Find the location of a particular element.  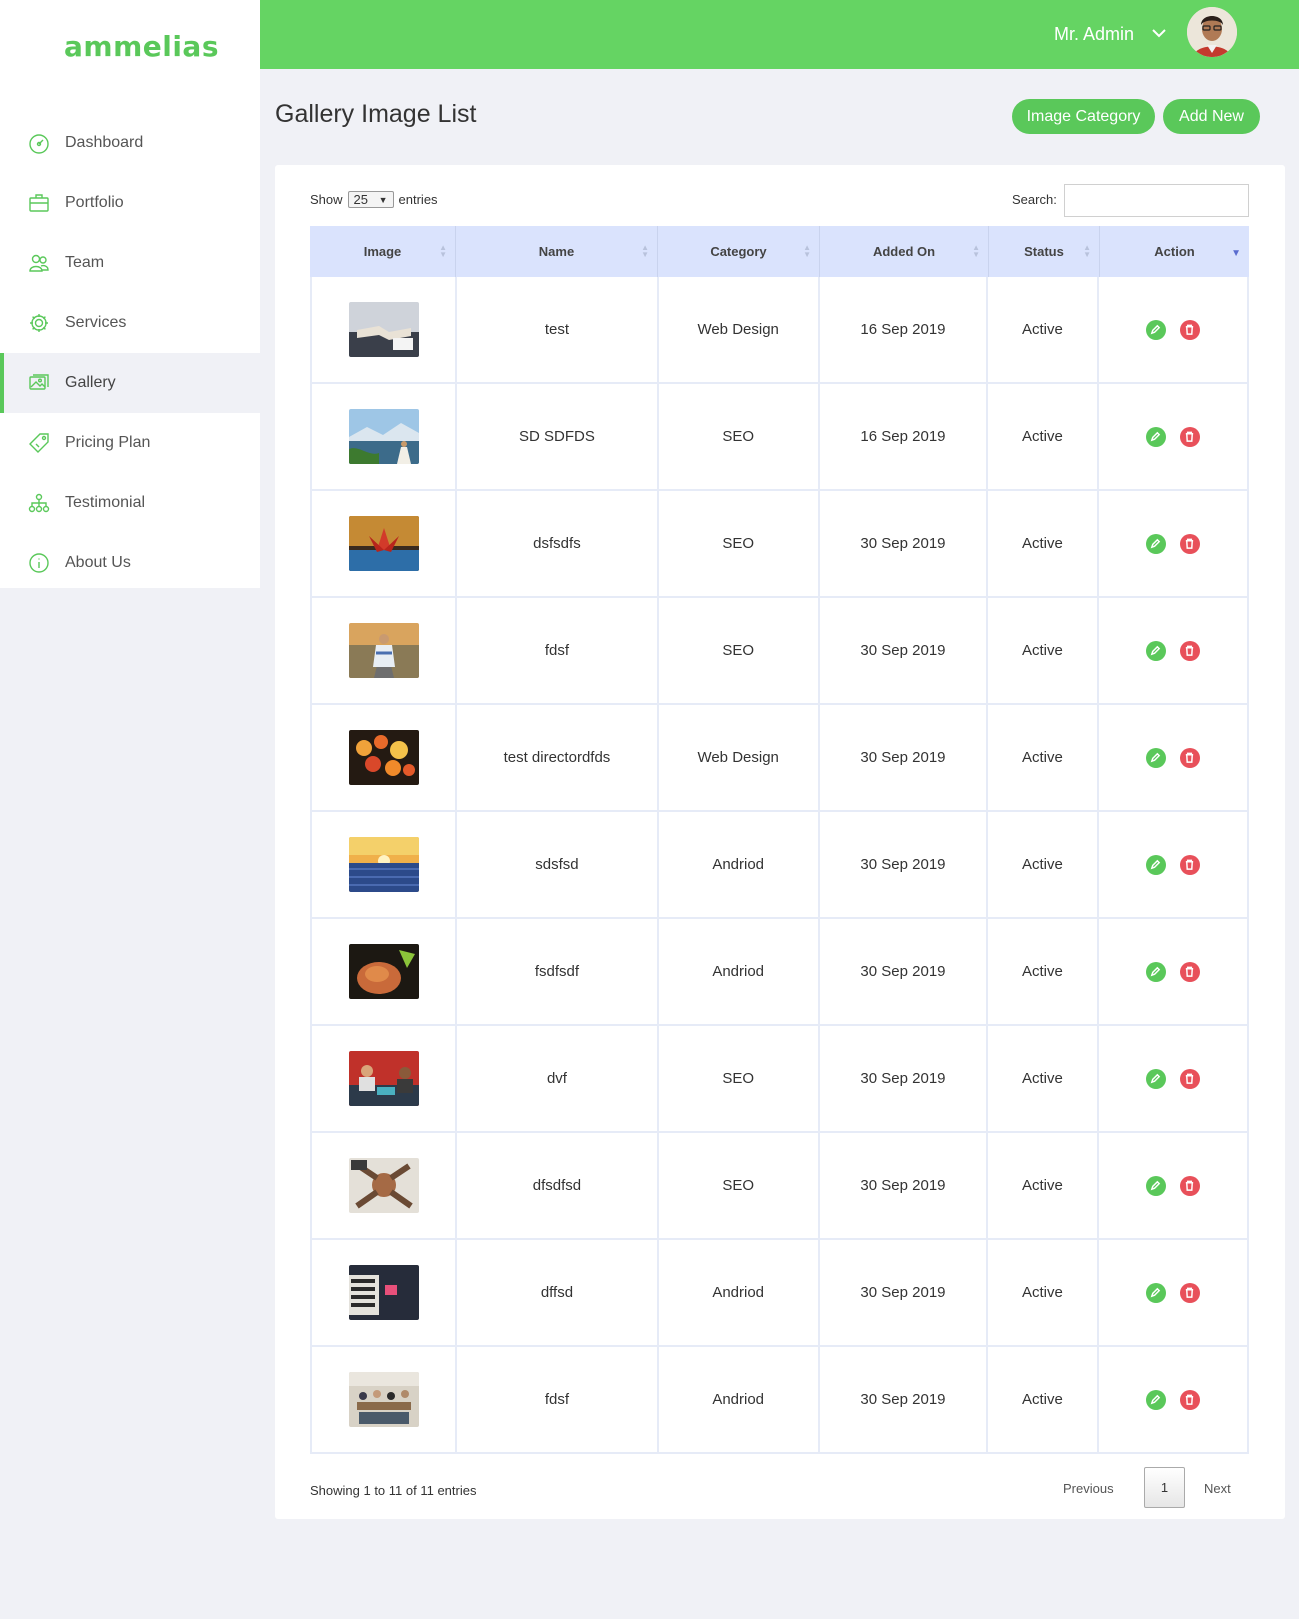

sidebar-item-label: Testimonial is located at coordinates (105, 502).